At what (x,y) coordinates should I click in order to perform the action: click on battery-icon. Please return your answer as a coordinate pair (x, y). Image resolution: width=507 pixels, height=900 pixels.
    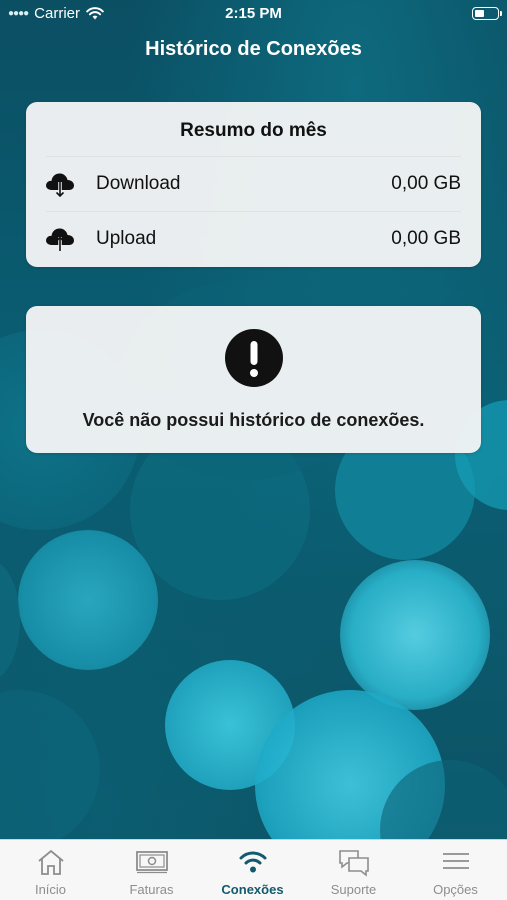
    Looking at the image, I should click on (487, 13).